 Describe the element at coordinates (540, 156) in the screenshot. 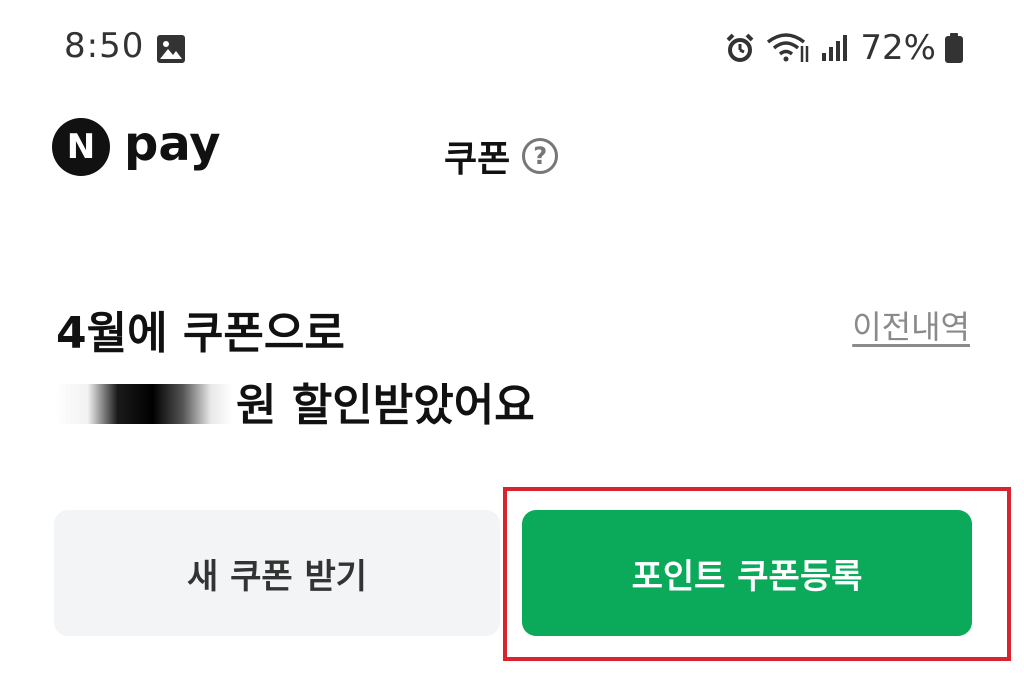

I see `help-icon: ?` at that location.